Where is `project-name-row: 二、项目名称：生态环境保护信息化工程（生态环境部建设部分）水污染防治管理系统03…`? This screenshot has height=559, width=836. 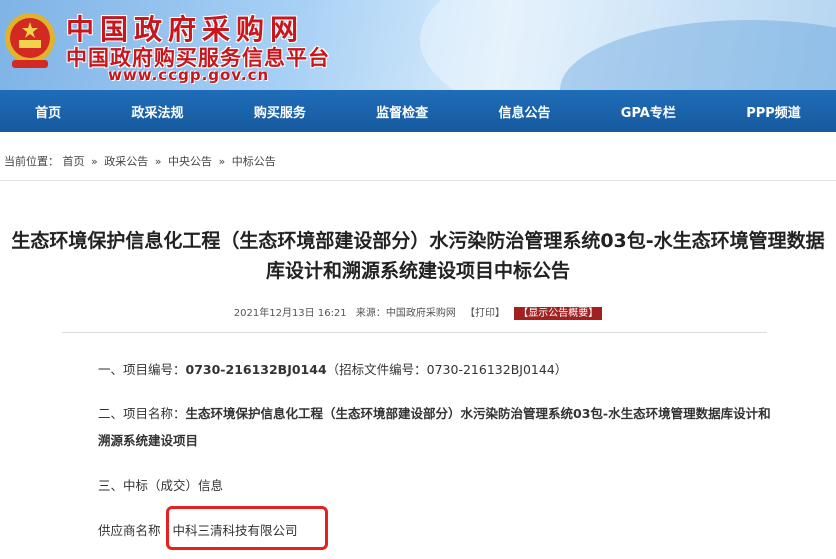
project-name-row: 二、项目名称：生态环境保护信息化工程（生态环境部建设部分）水污染防治管理系统03… is located at coordinates (438, 427).